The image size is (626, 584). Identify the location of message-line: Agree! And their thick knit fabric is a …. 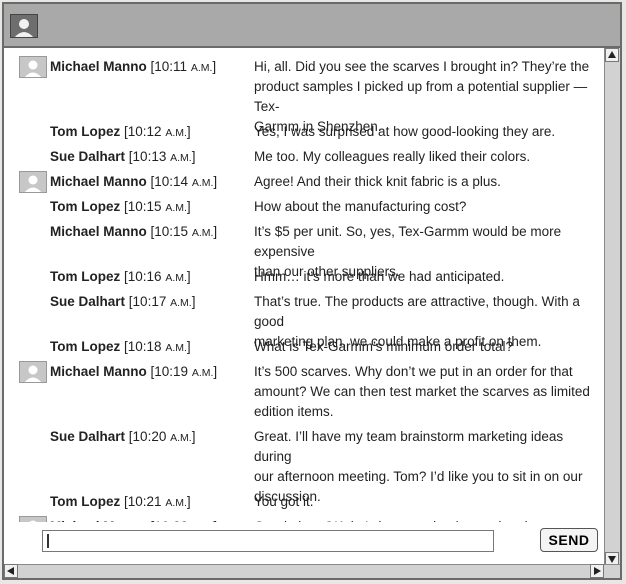
(377, 181).